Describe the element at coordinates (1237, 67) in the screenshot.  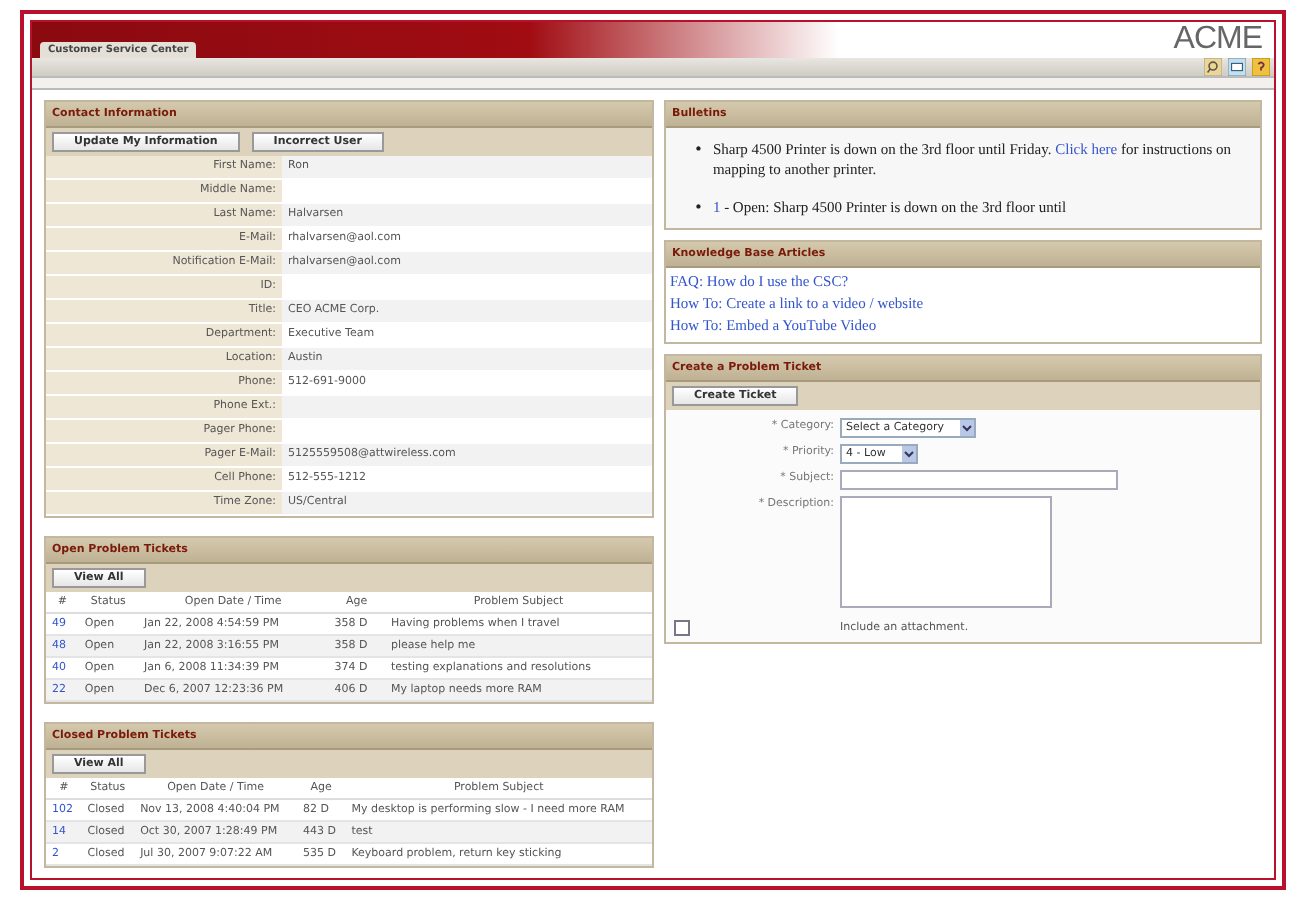
I see `window-icon` at that location.